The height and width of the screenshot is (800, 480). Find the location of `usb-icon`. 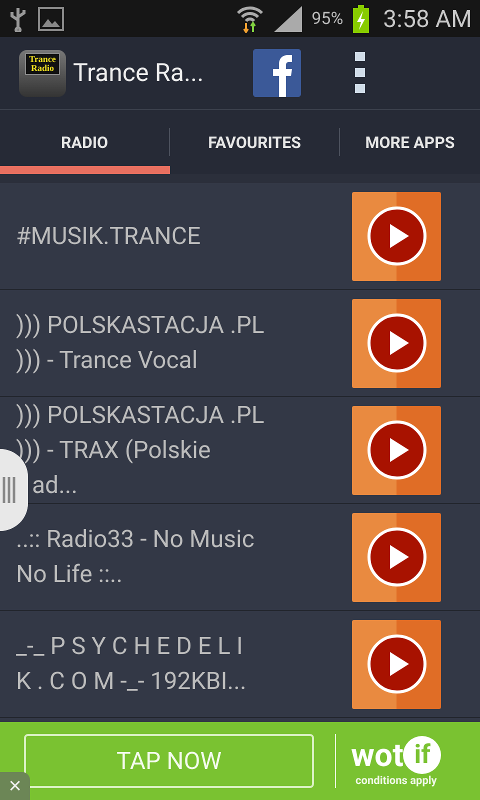

usb-icon is located at coordinates (18, 19).